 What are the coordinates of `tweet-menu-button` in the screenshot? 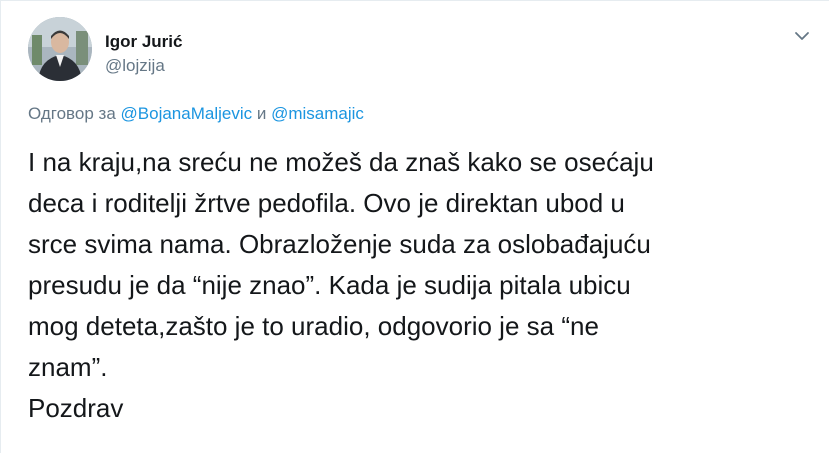 It's located at (802, 36).